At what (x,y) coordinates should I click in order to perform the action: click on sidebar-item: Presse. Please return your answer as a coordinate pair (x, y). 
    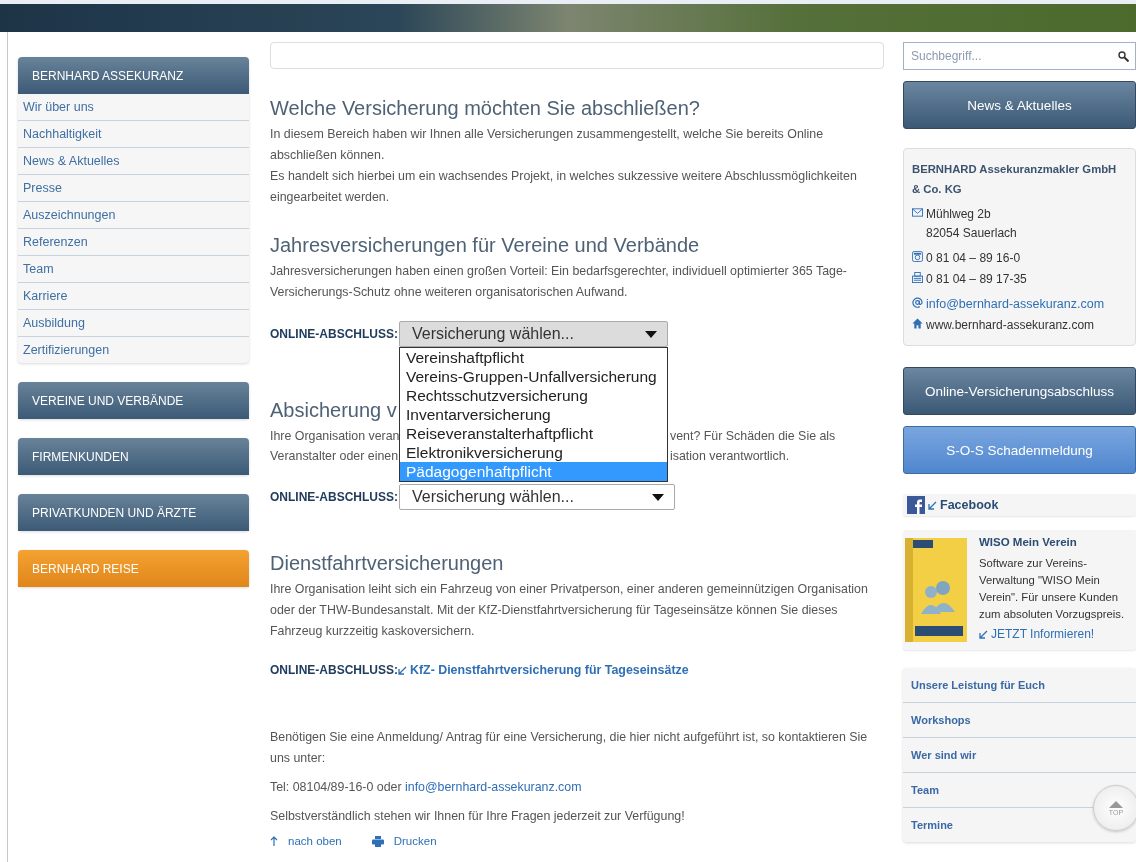
    Looking at the image, I should click on (133, 187).